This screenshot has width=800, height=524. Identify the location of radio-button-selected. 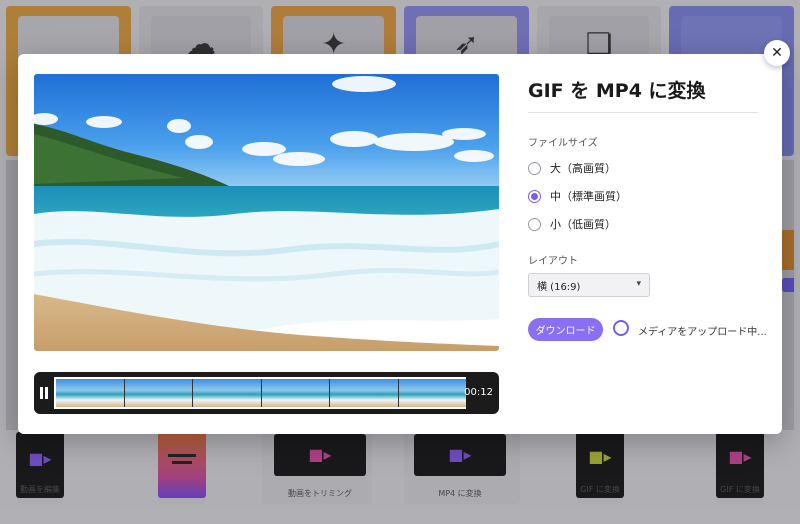
(534, 196).